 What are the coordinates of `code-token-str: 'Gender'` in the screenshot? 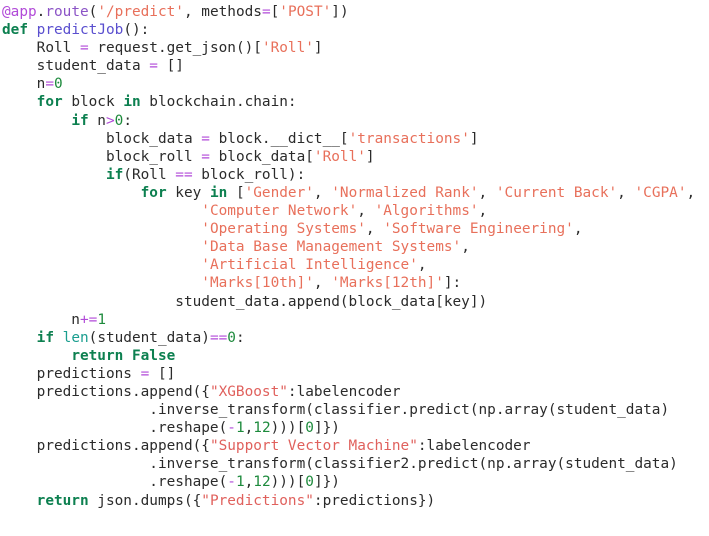 It's located at (279, 192).